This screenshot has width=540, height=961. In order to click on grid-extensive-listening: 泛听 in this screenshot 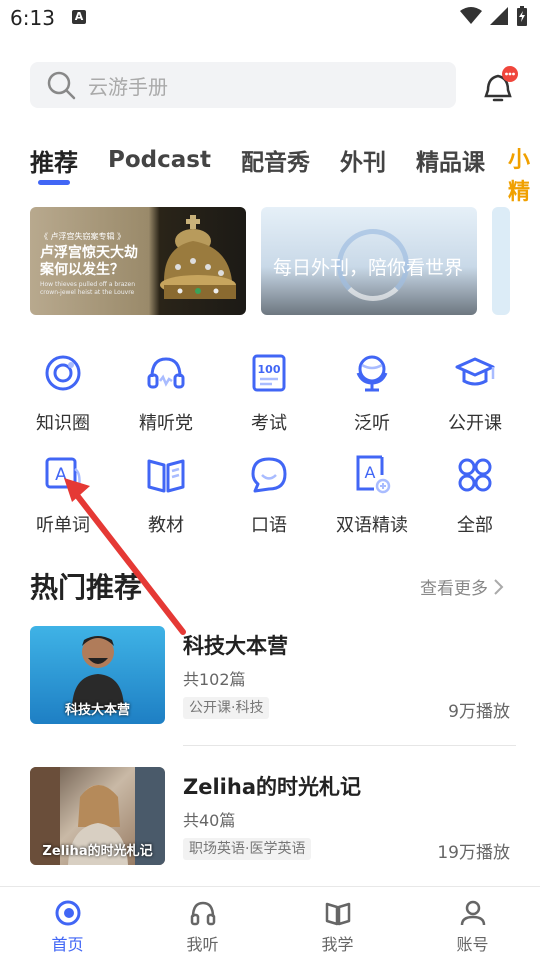, I will do `click(372, 396)`.